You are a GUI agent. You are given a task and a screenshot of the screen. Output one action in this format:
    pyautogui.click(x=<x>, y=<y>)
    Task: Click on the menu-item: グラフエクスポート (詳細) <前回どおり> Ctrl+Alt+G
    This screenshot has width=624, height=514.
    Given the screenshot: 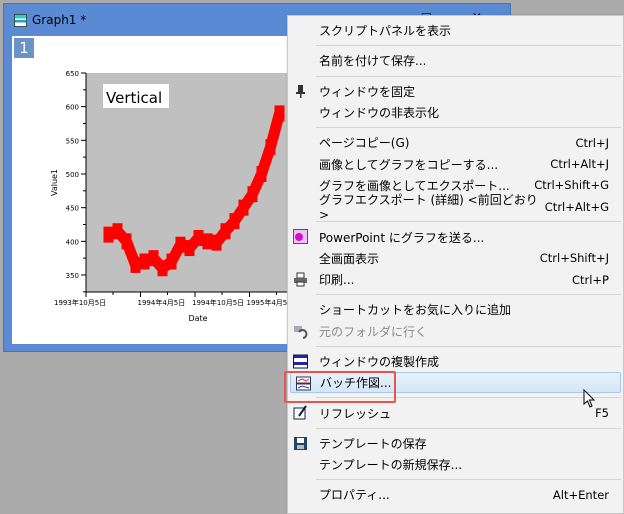 What is the action you would take?
    pyautogui.click(x=455, y=207)
    